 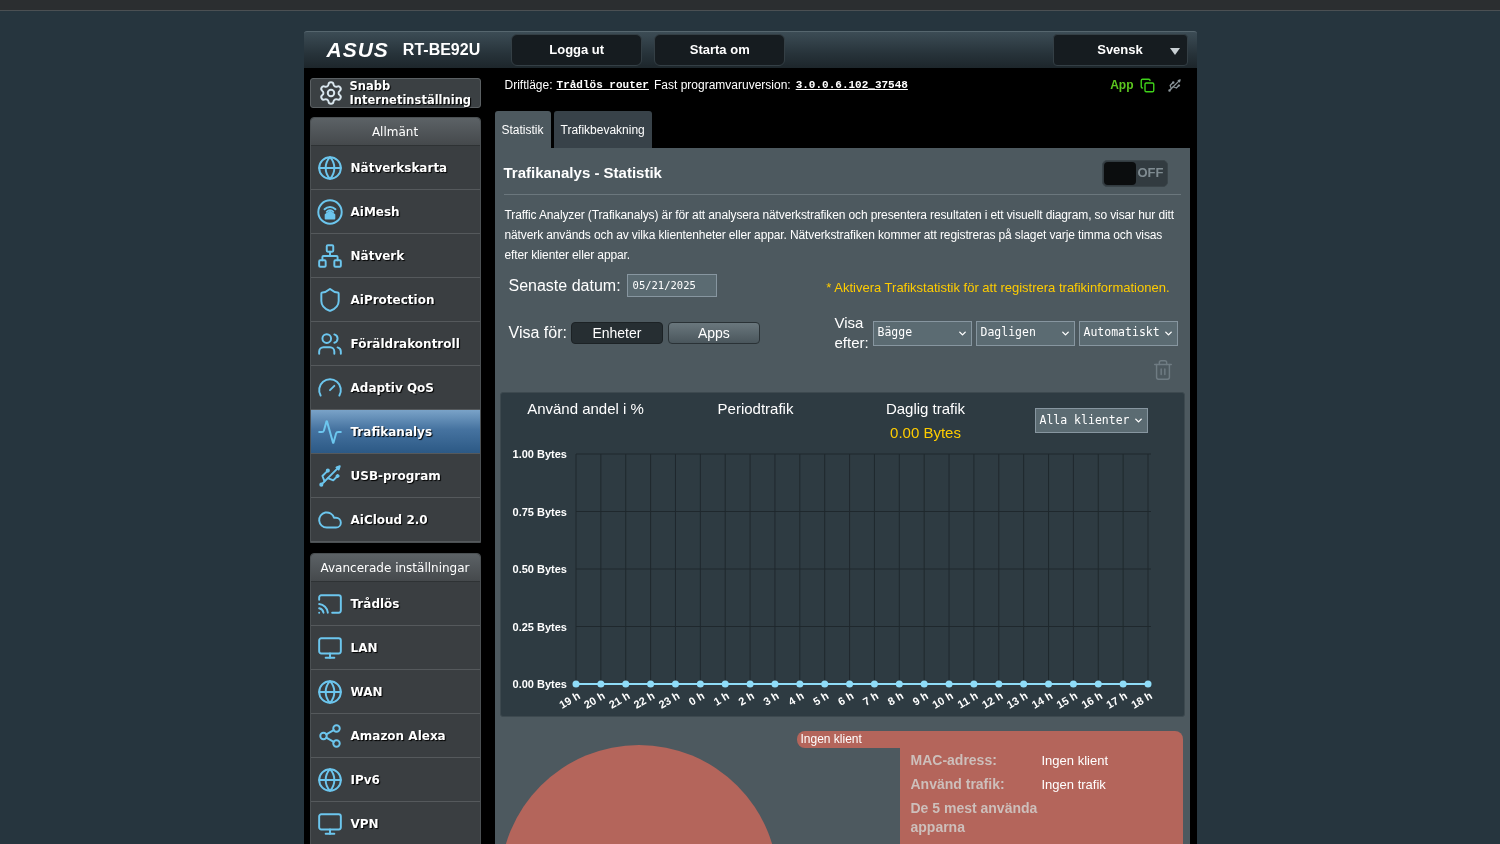 What do you see at coordinates (755, 409) in the screenshot?
I see `chart-heading: Periodtrafik` at bounding box center [755, 409].